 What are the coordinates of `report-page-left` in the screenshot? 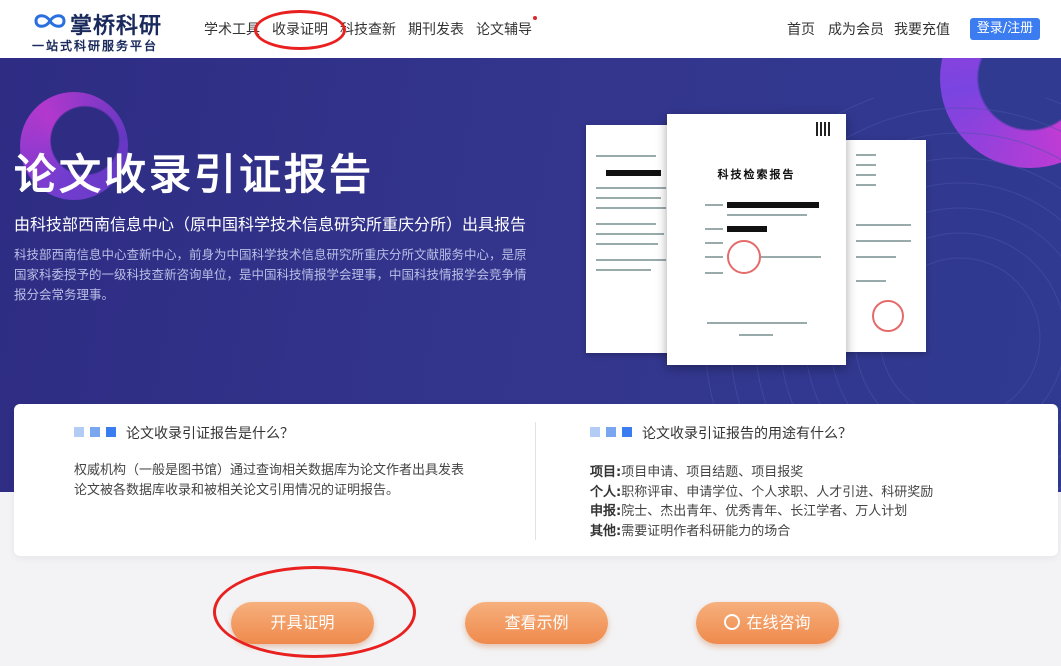 It's located at (632, 239).